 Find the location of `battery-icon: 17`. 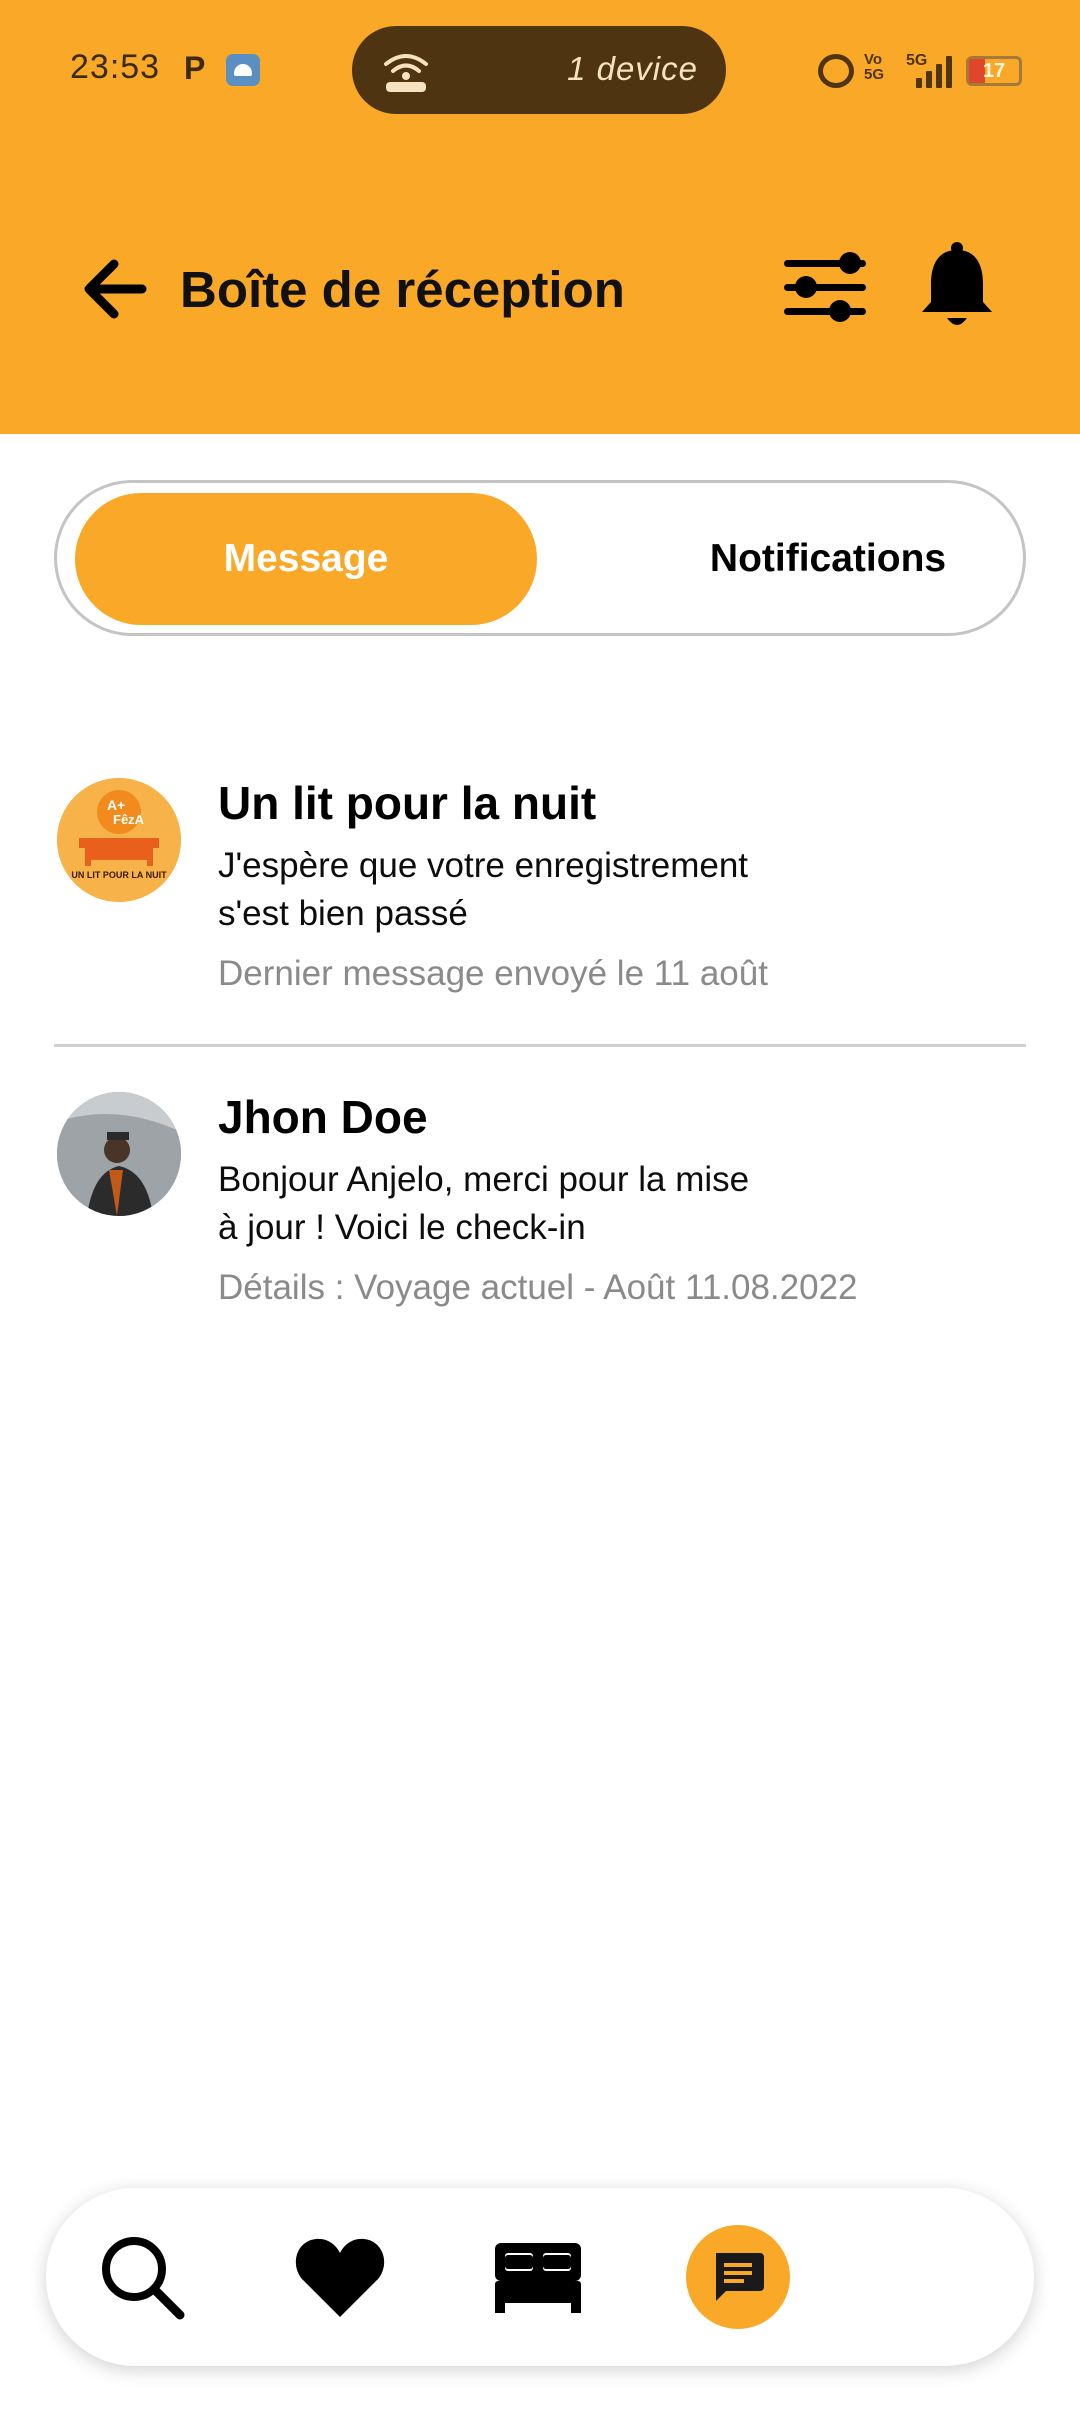

battery-icon: 17 is located at coordinates (994, 71).